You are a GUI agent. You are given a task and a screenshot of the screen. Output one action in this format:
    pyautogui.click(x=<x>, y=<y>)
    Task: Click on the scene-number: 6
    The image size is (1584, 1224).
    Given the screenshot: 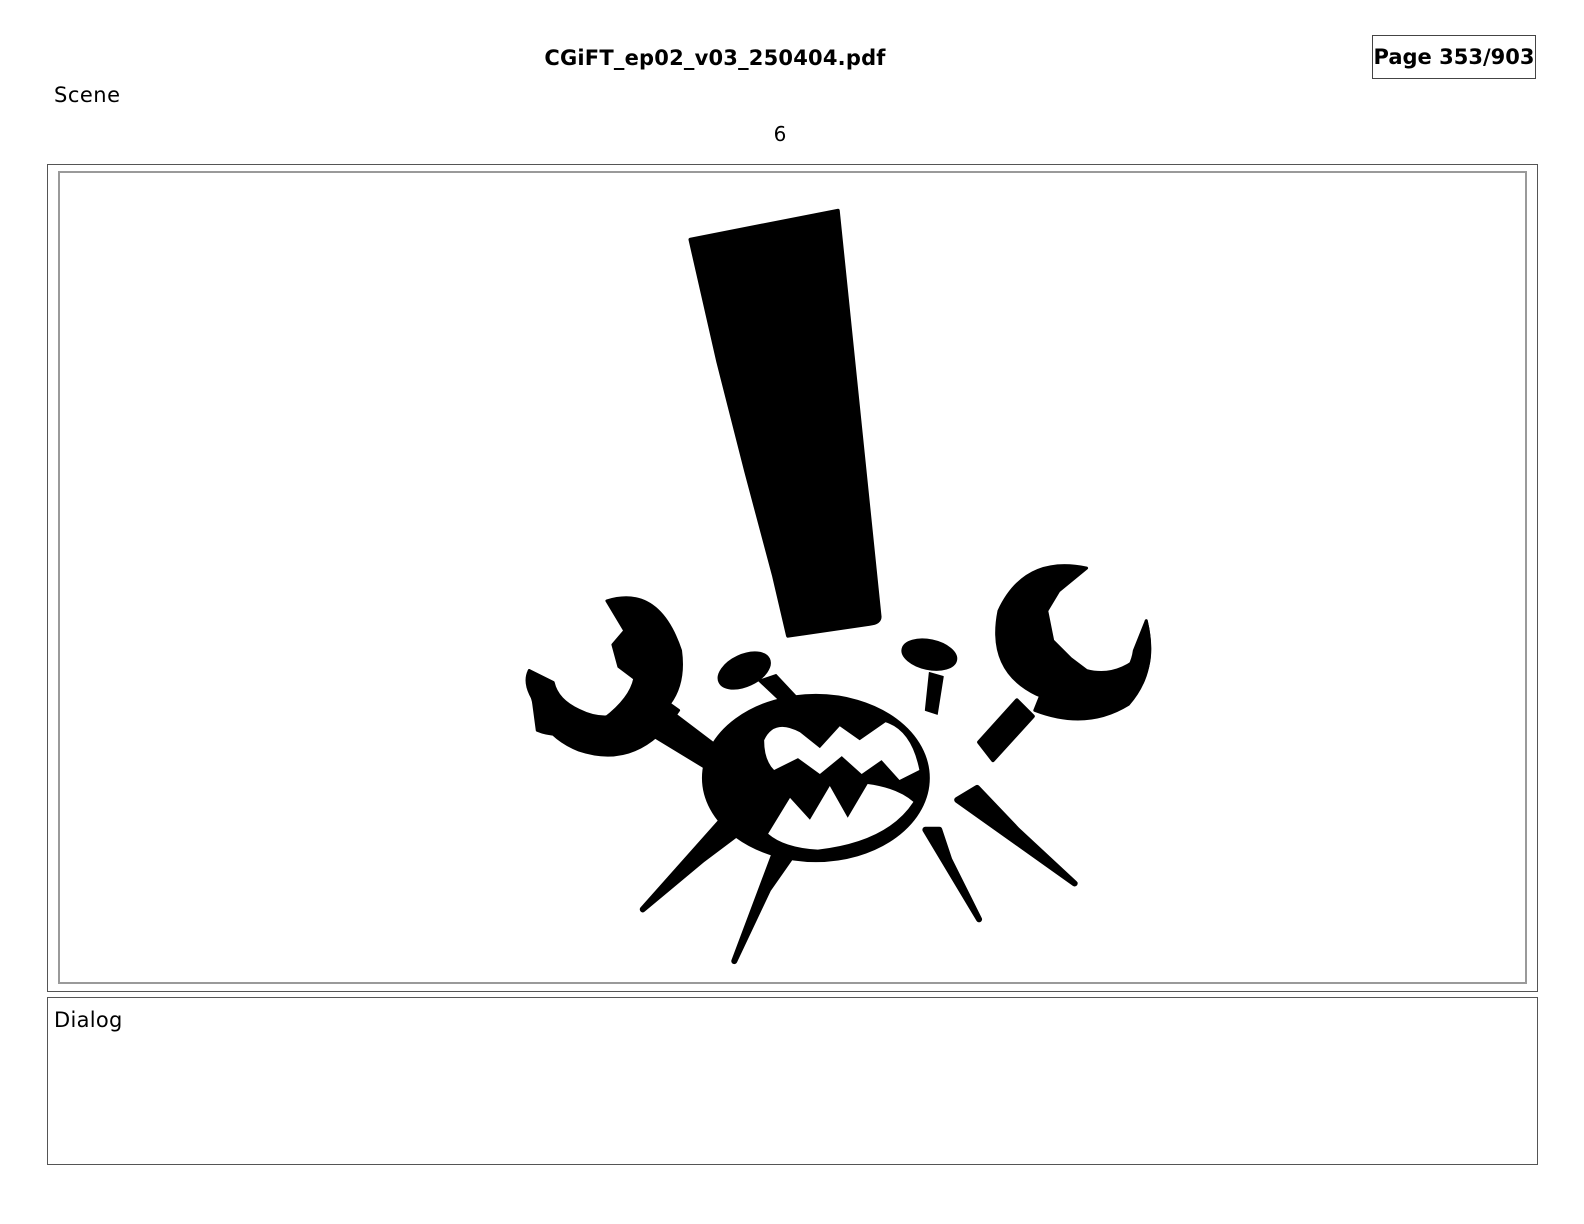 What is the action you would take?
    pyautogui.click(x=780, y=134)
    